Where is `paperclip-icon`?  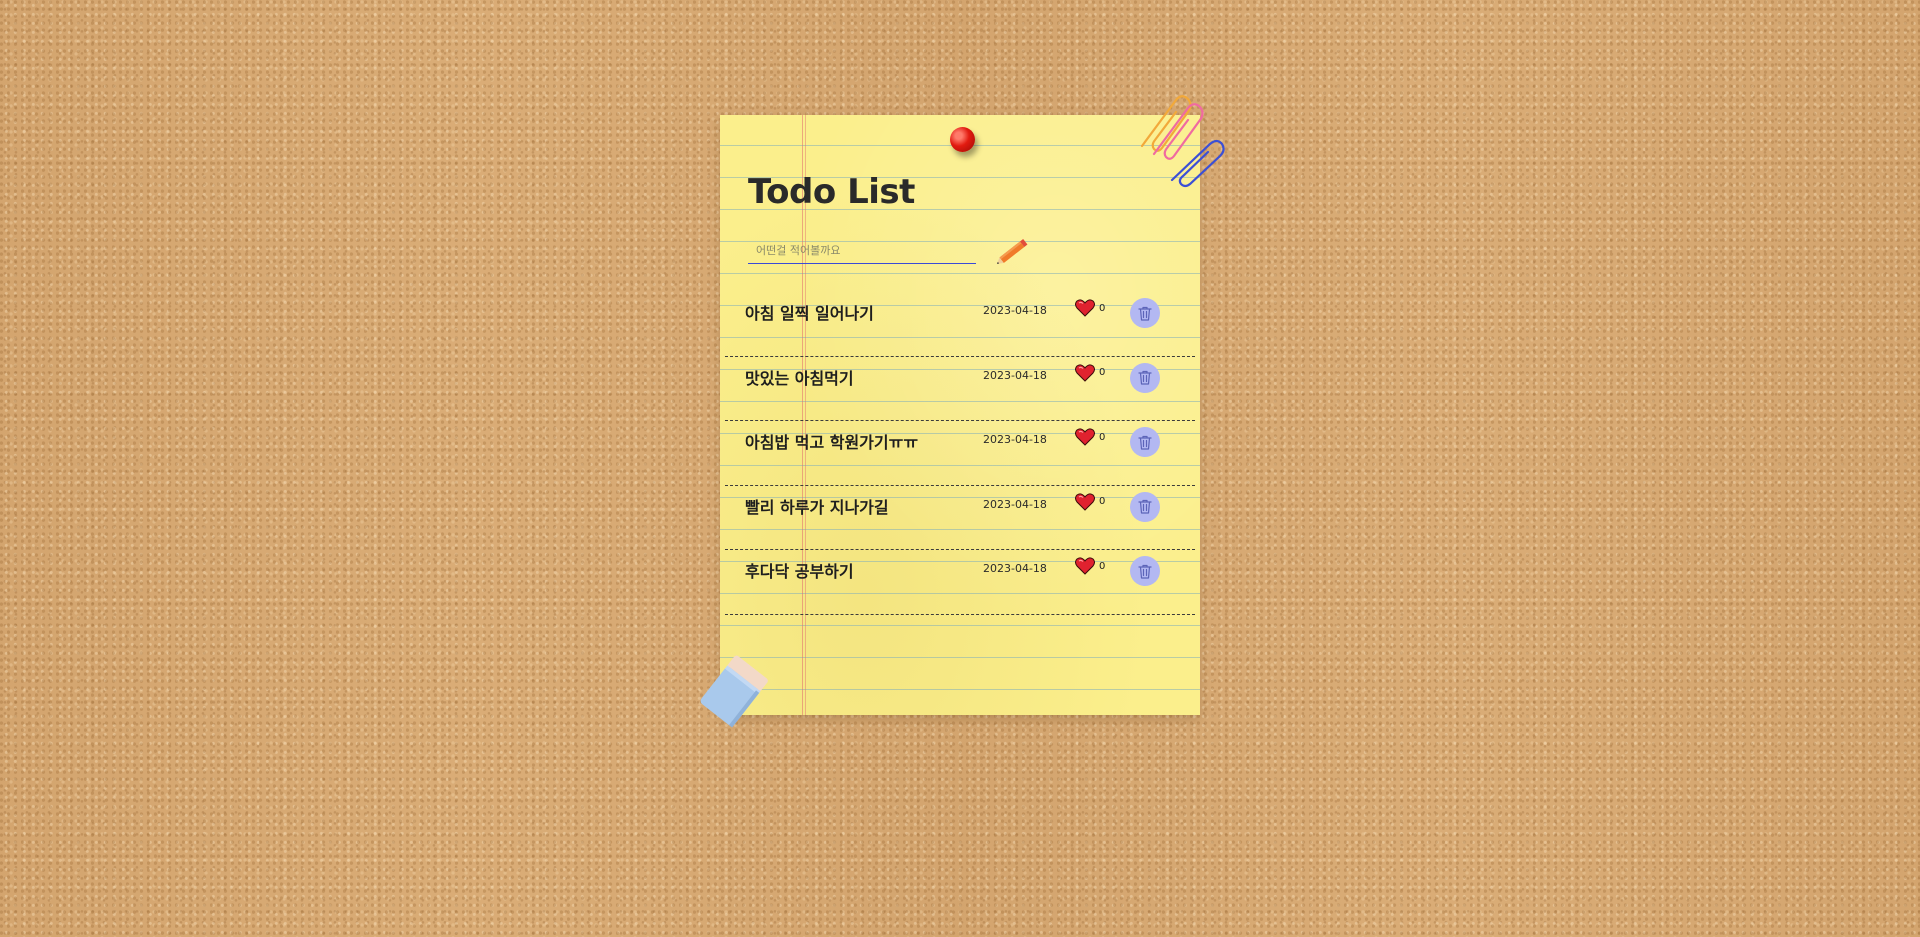
paperclip-icon is located at coordinates (1182, 141).